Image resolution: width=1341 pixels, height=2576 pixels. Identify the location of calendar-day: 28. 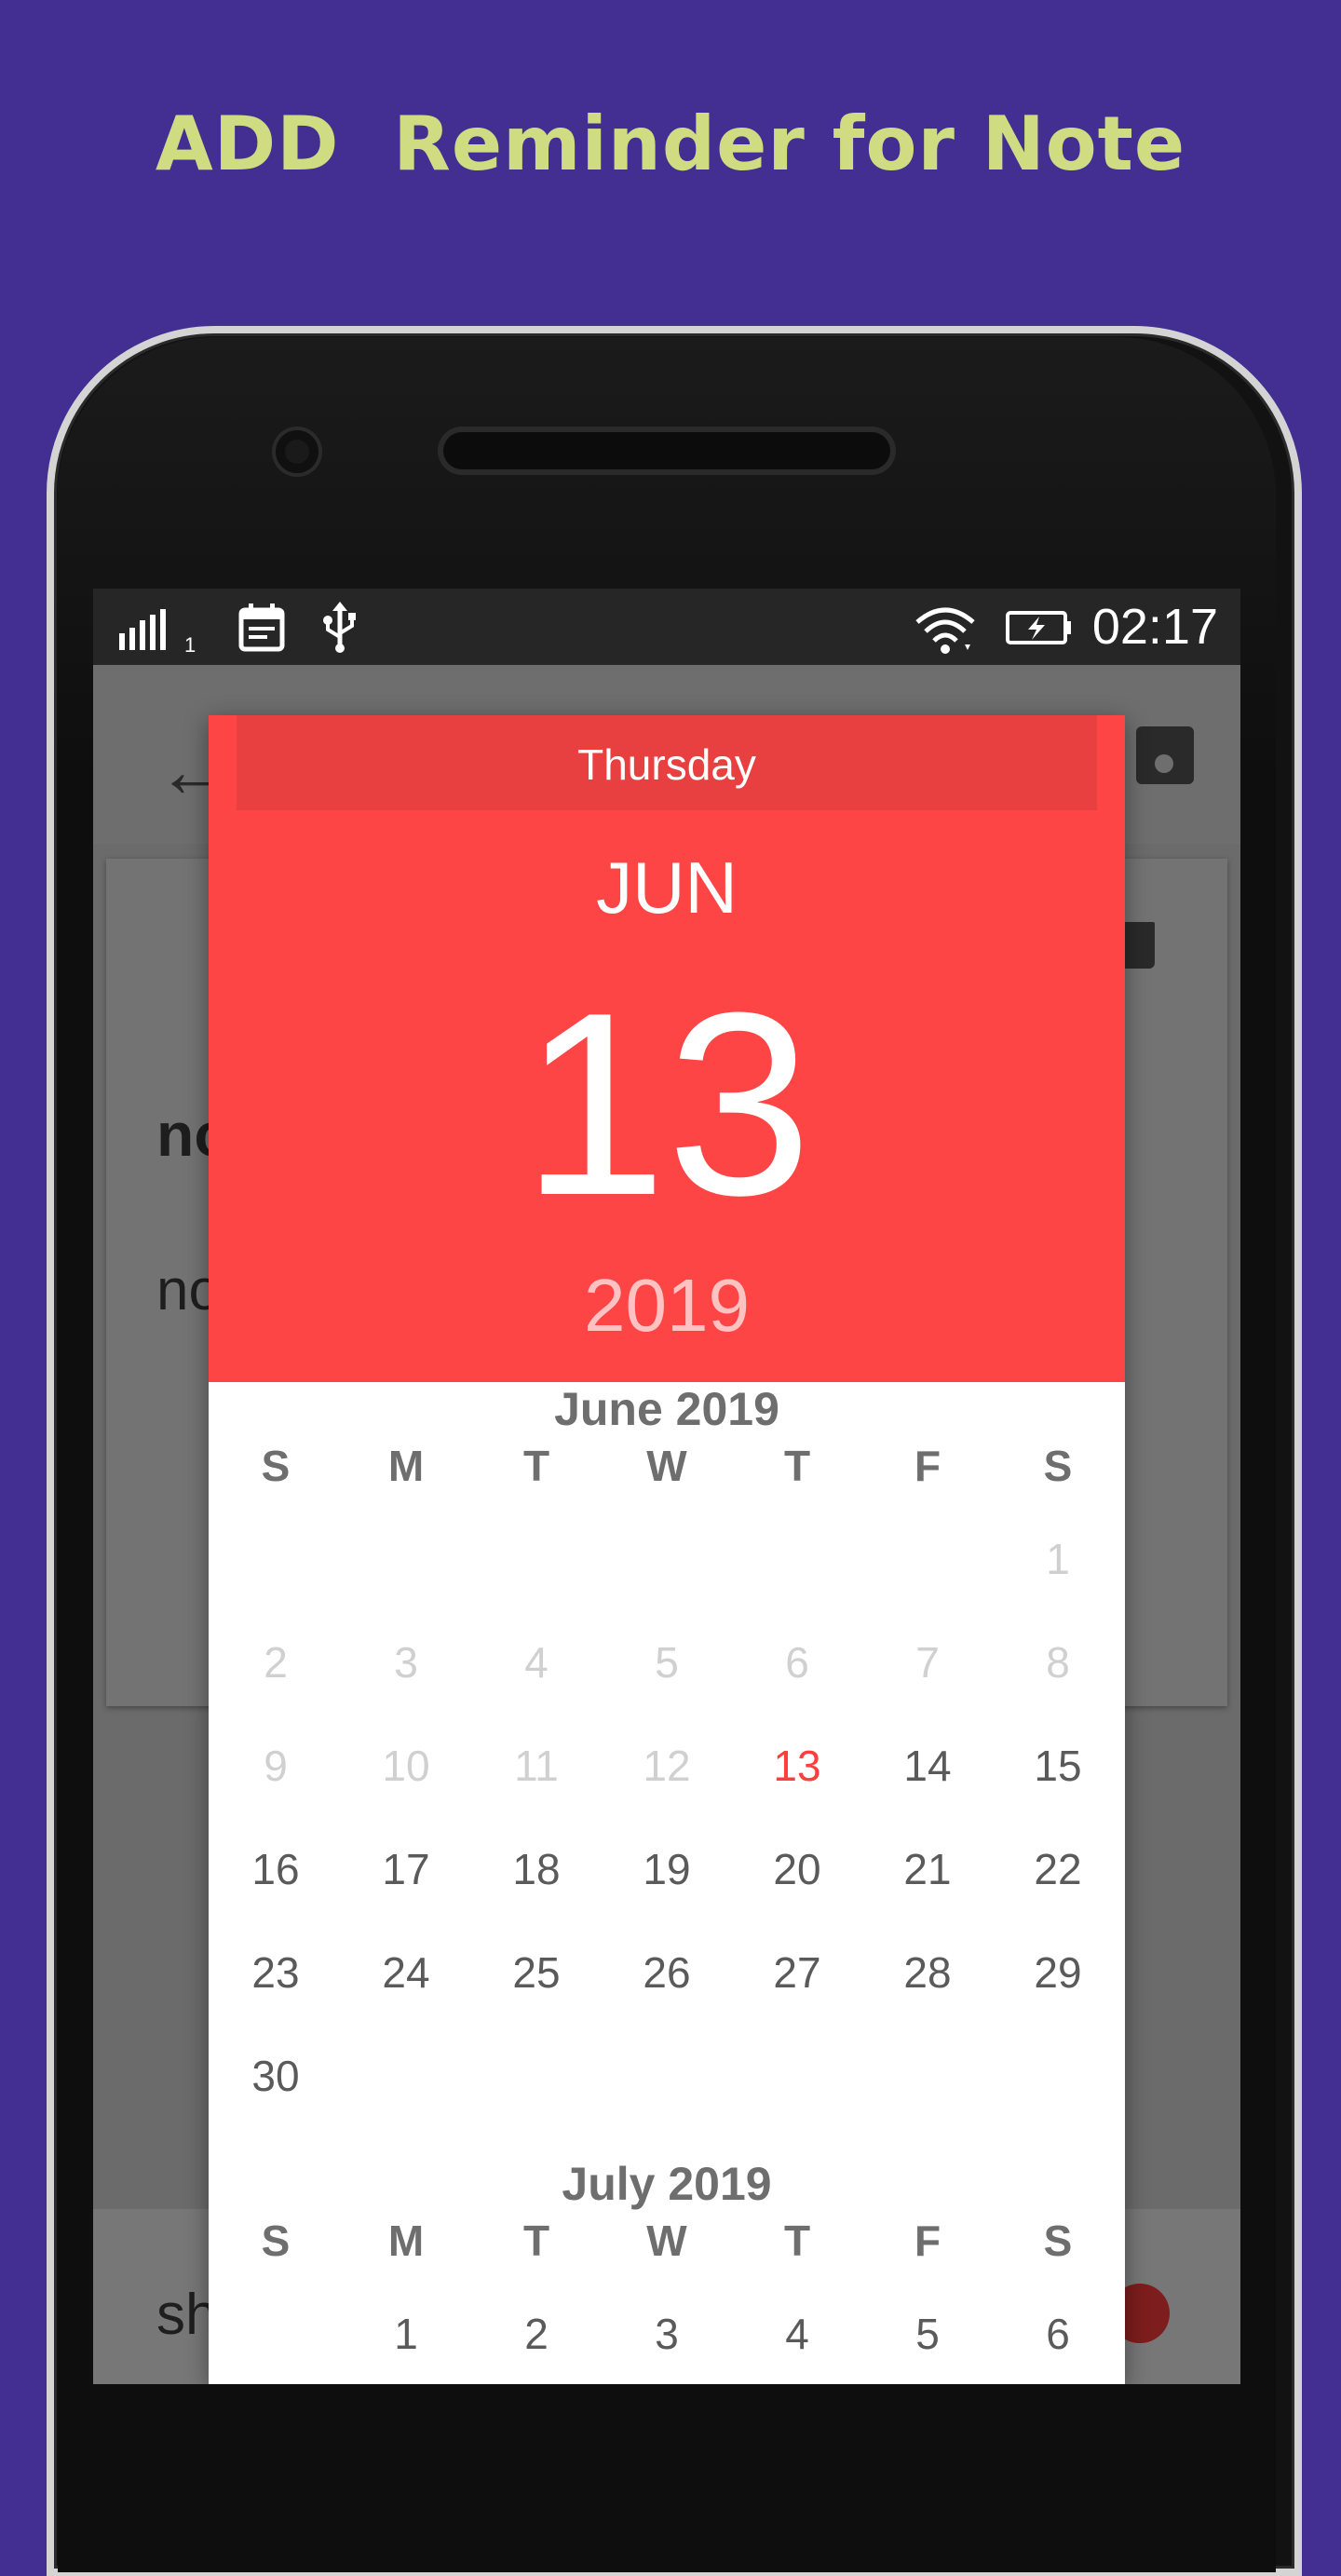
(928, 1972).